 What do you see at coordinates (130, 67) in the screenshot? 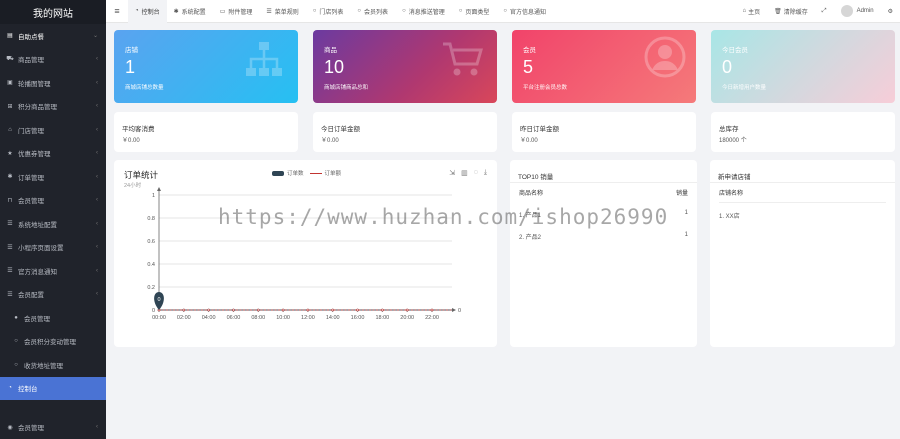
I see `card-value: 1` at bounding box center [130, 67].